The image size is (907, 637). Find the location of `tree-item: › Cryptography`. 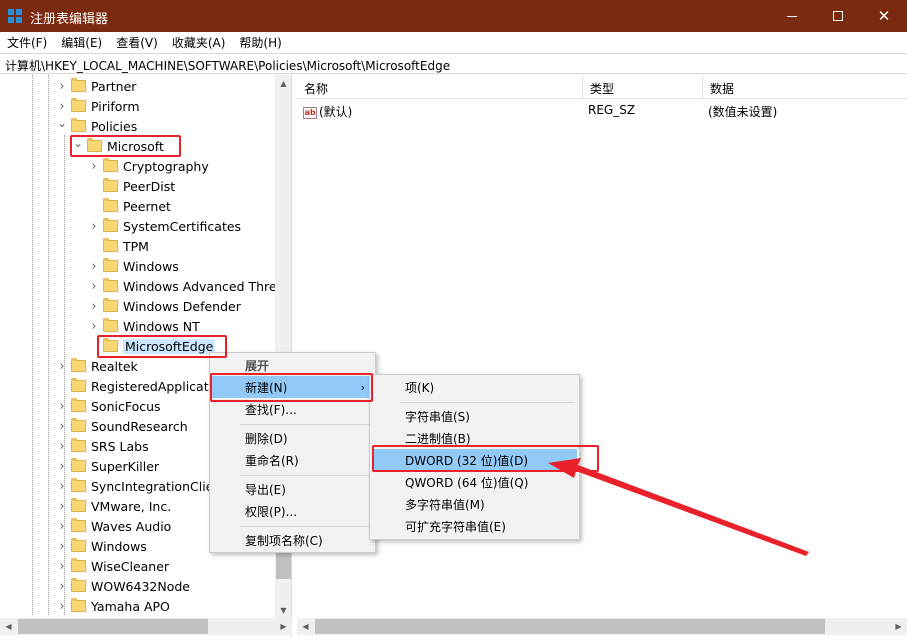

tree-item: › Cryptography is located at coordinates (148, 166).